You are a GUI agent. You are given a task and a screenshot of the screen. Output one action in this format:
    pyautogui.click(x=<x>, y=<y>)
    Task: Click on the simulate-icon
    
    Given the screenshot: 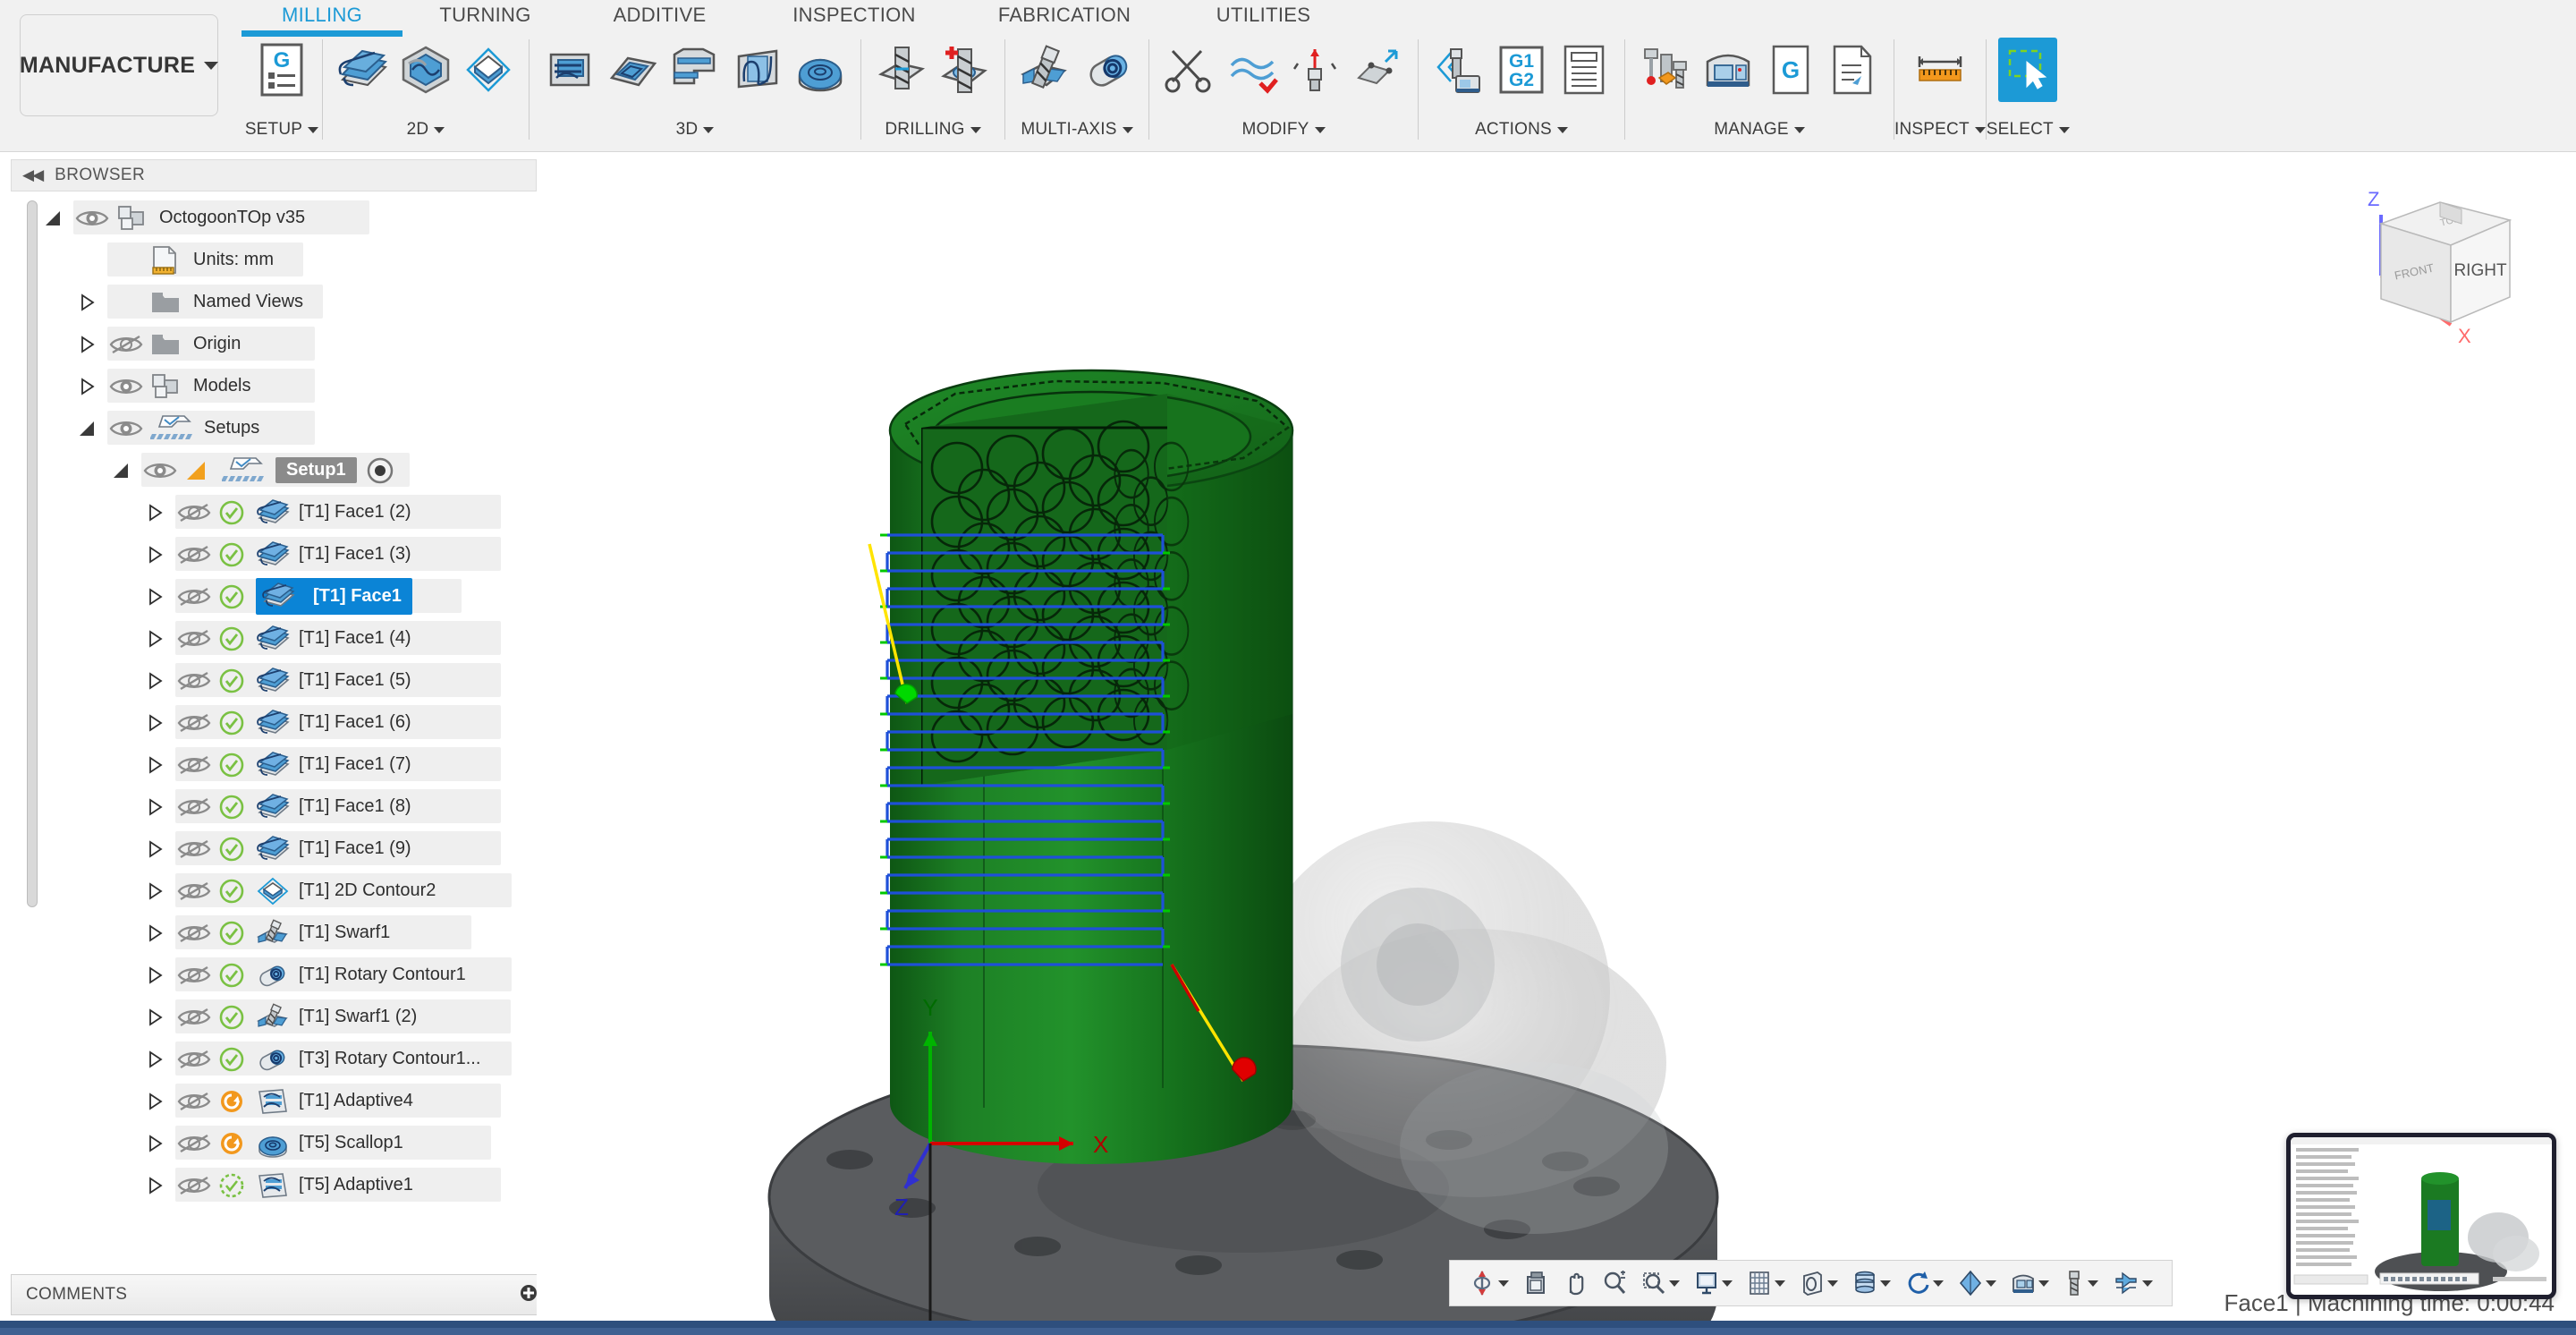 What is the action you would take?
    pyautogui.click(x=1458, y=70)
    